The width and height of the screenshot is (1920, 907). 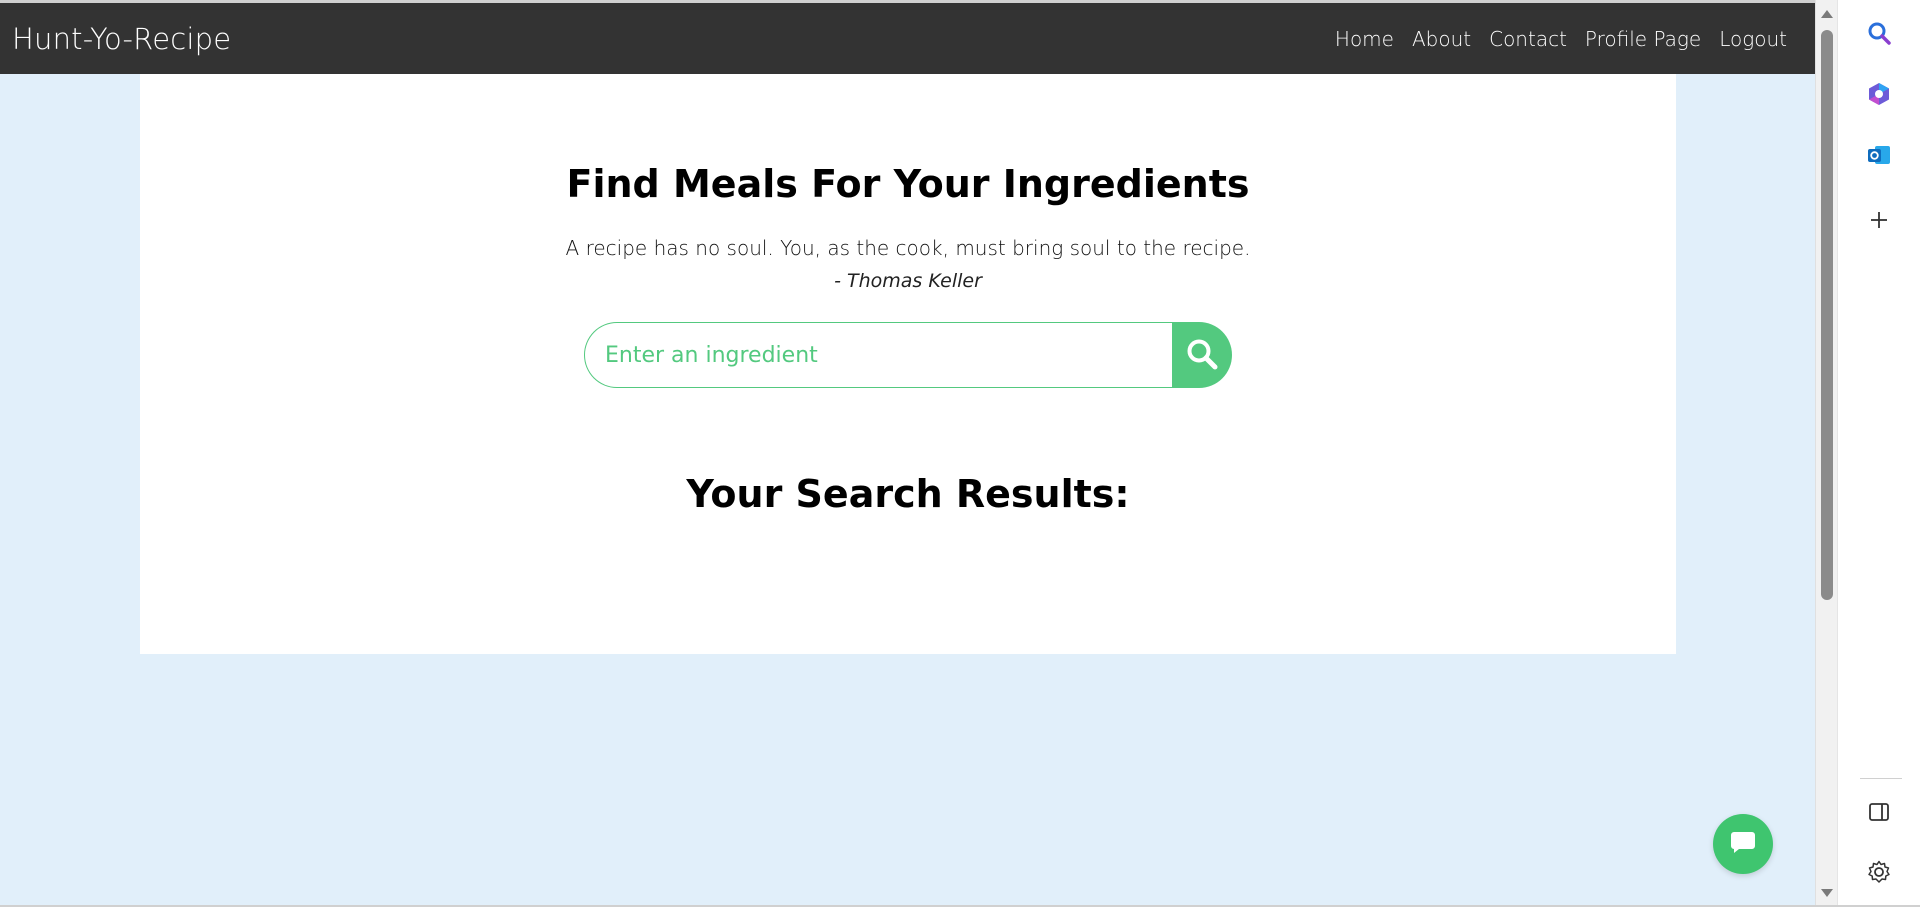 I want to click on quote-author: - Thomas Keller, so click(x=908, y=281).